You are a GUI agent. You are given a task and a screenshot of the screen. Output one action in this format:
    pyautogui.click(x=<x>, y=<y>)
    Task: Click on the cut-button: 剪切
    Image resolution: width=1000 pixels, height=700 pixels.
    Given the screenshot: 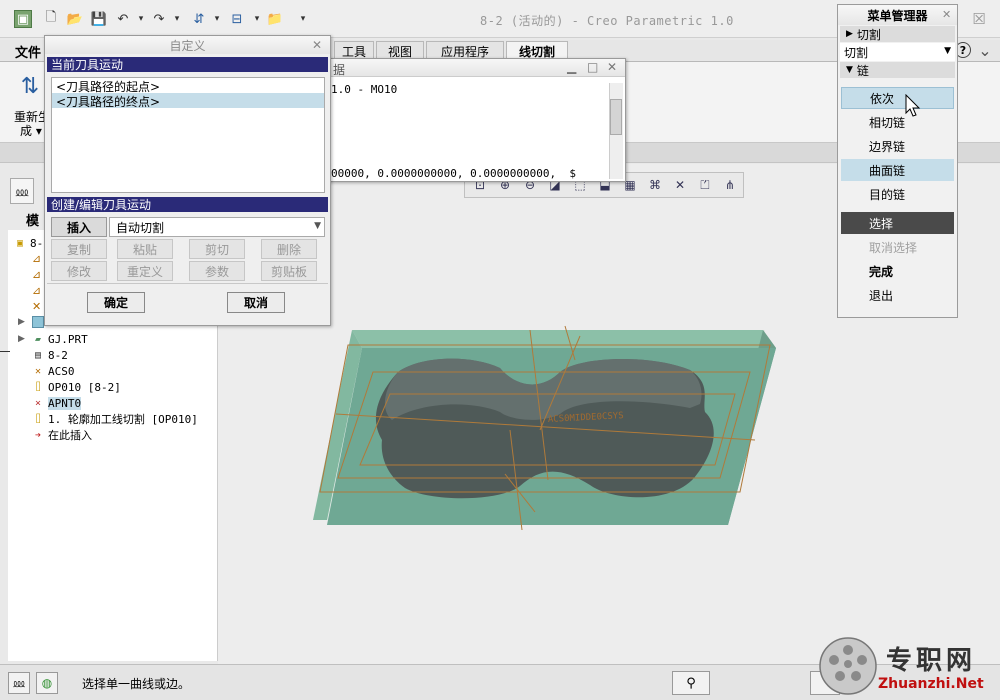 What is the action you would take?
    pyautogui.click(x=217, y=249)
    